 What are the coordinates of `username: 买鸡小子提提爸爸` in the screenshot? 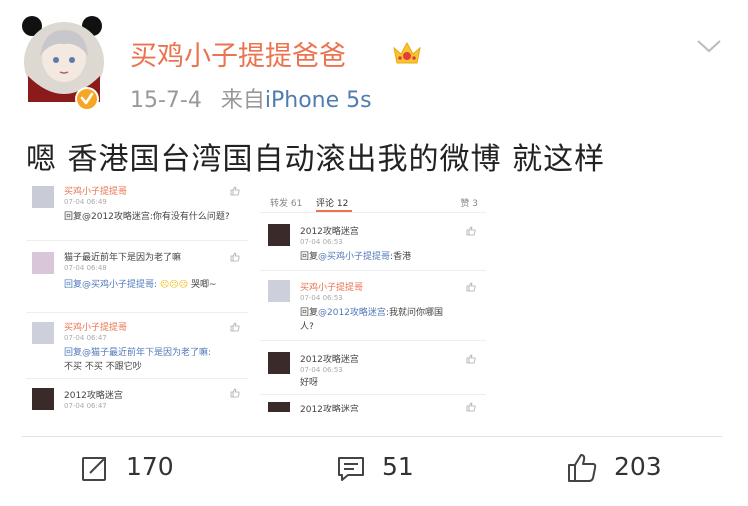 It's located at (238, 53).